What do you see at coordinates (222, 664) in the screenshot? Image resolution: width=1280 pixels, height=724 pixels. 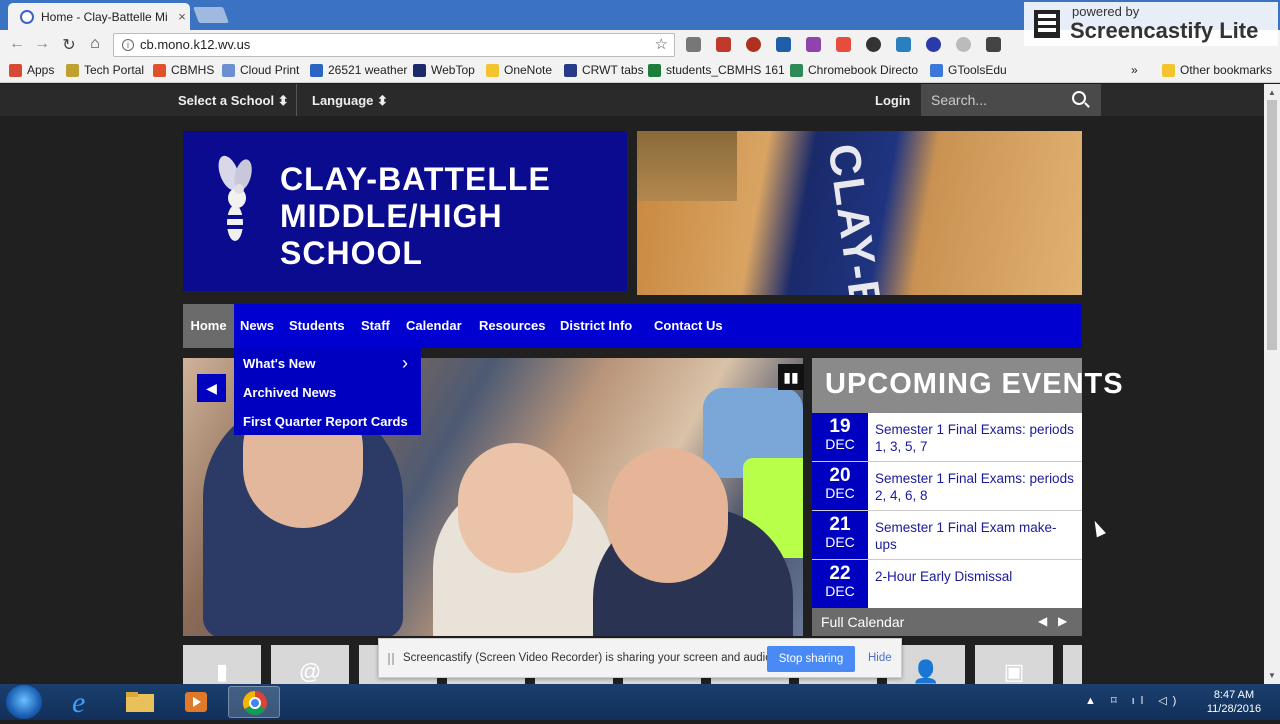 I see `quicklink-tile: ▮` at bounding box center [222, 664].